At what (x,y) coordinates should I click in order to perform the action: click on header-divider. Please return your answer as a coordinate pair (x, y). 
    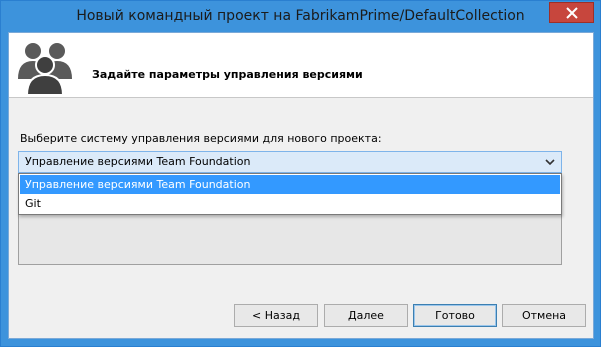
    Looking at the image, I should click on (301, 97).